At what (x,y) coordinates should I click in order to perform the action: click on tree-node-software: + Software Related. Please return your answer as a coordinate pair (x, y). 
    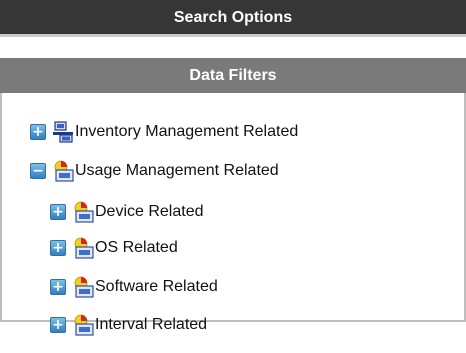
    Looking at the image, I should click on (134, 287).